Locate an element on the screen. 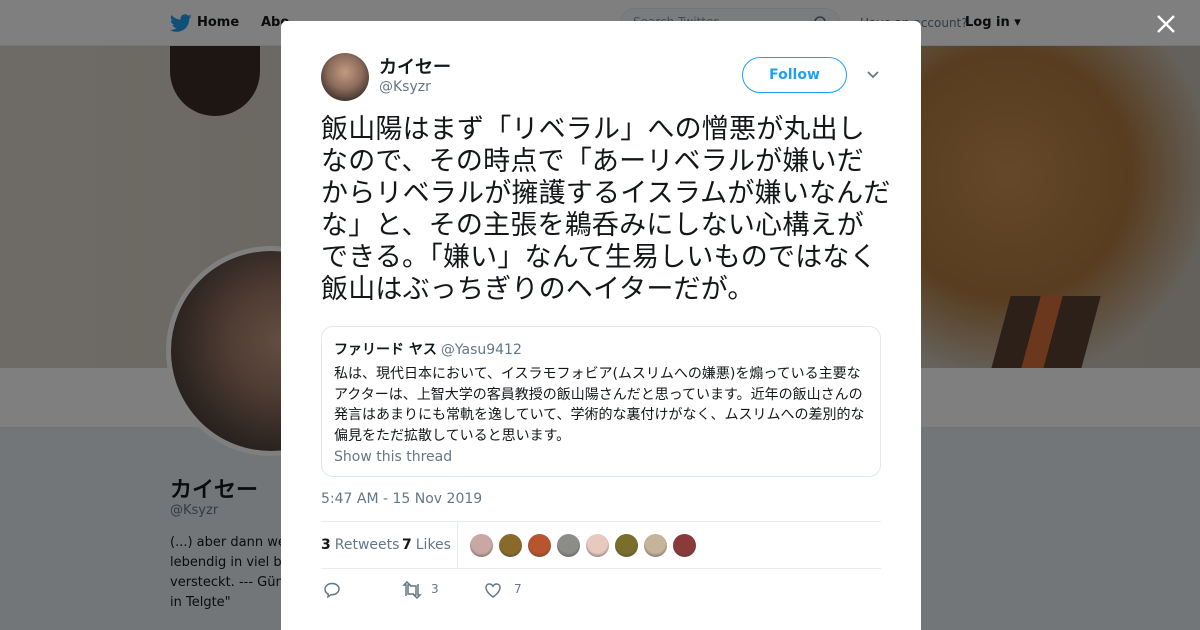 Image resolution: width=1200 pixels, height=630 pixels. author-handle: @Ksyzr is located at coordinates (405, 87).